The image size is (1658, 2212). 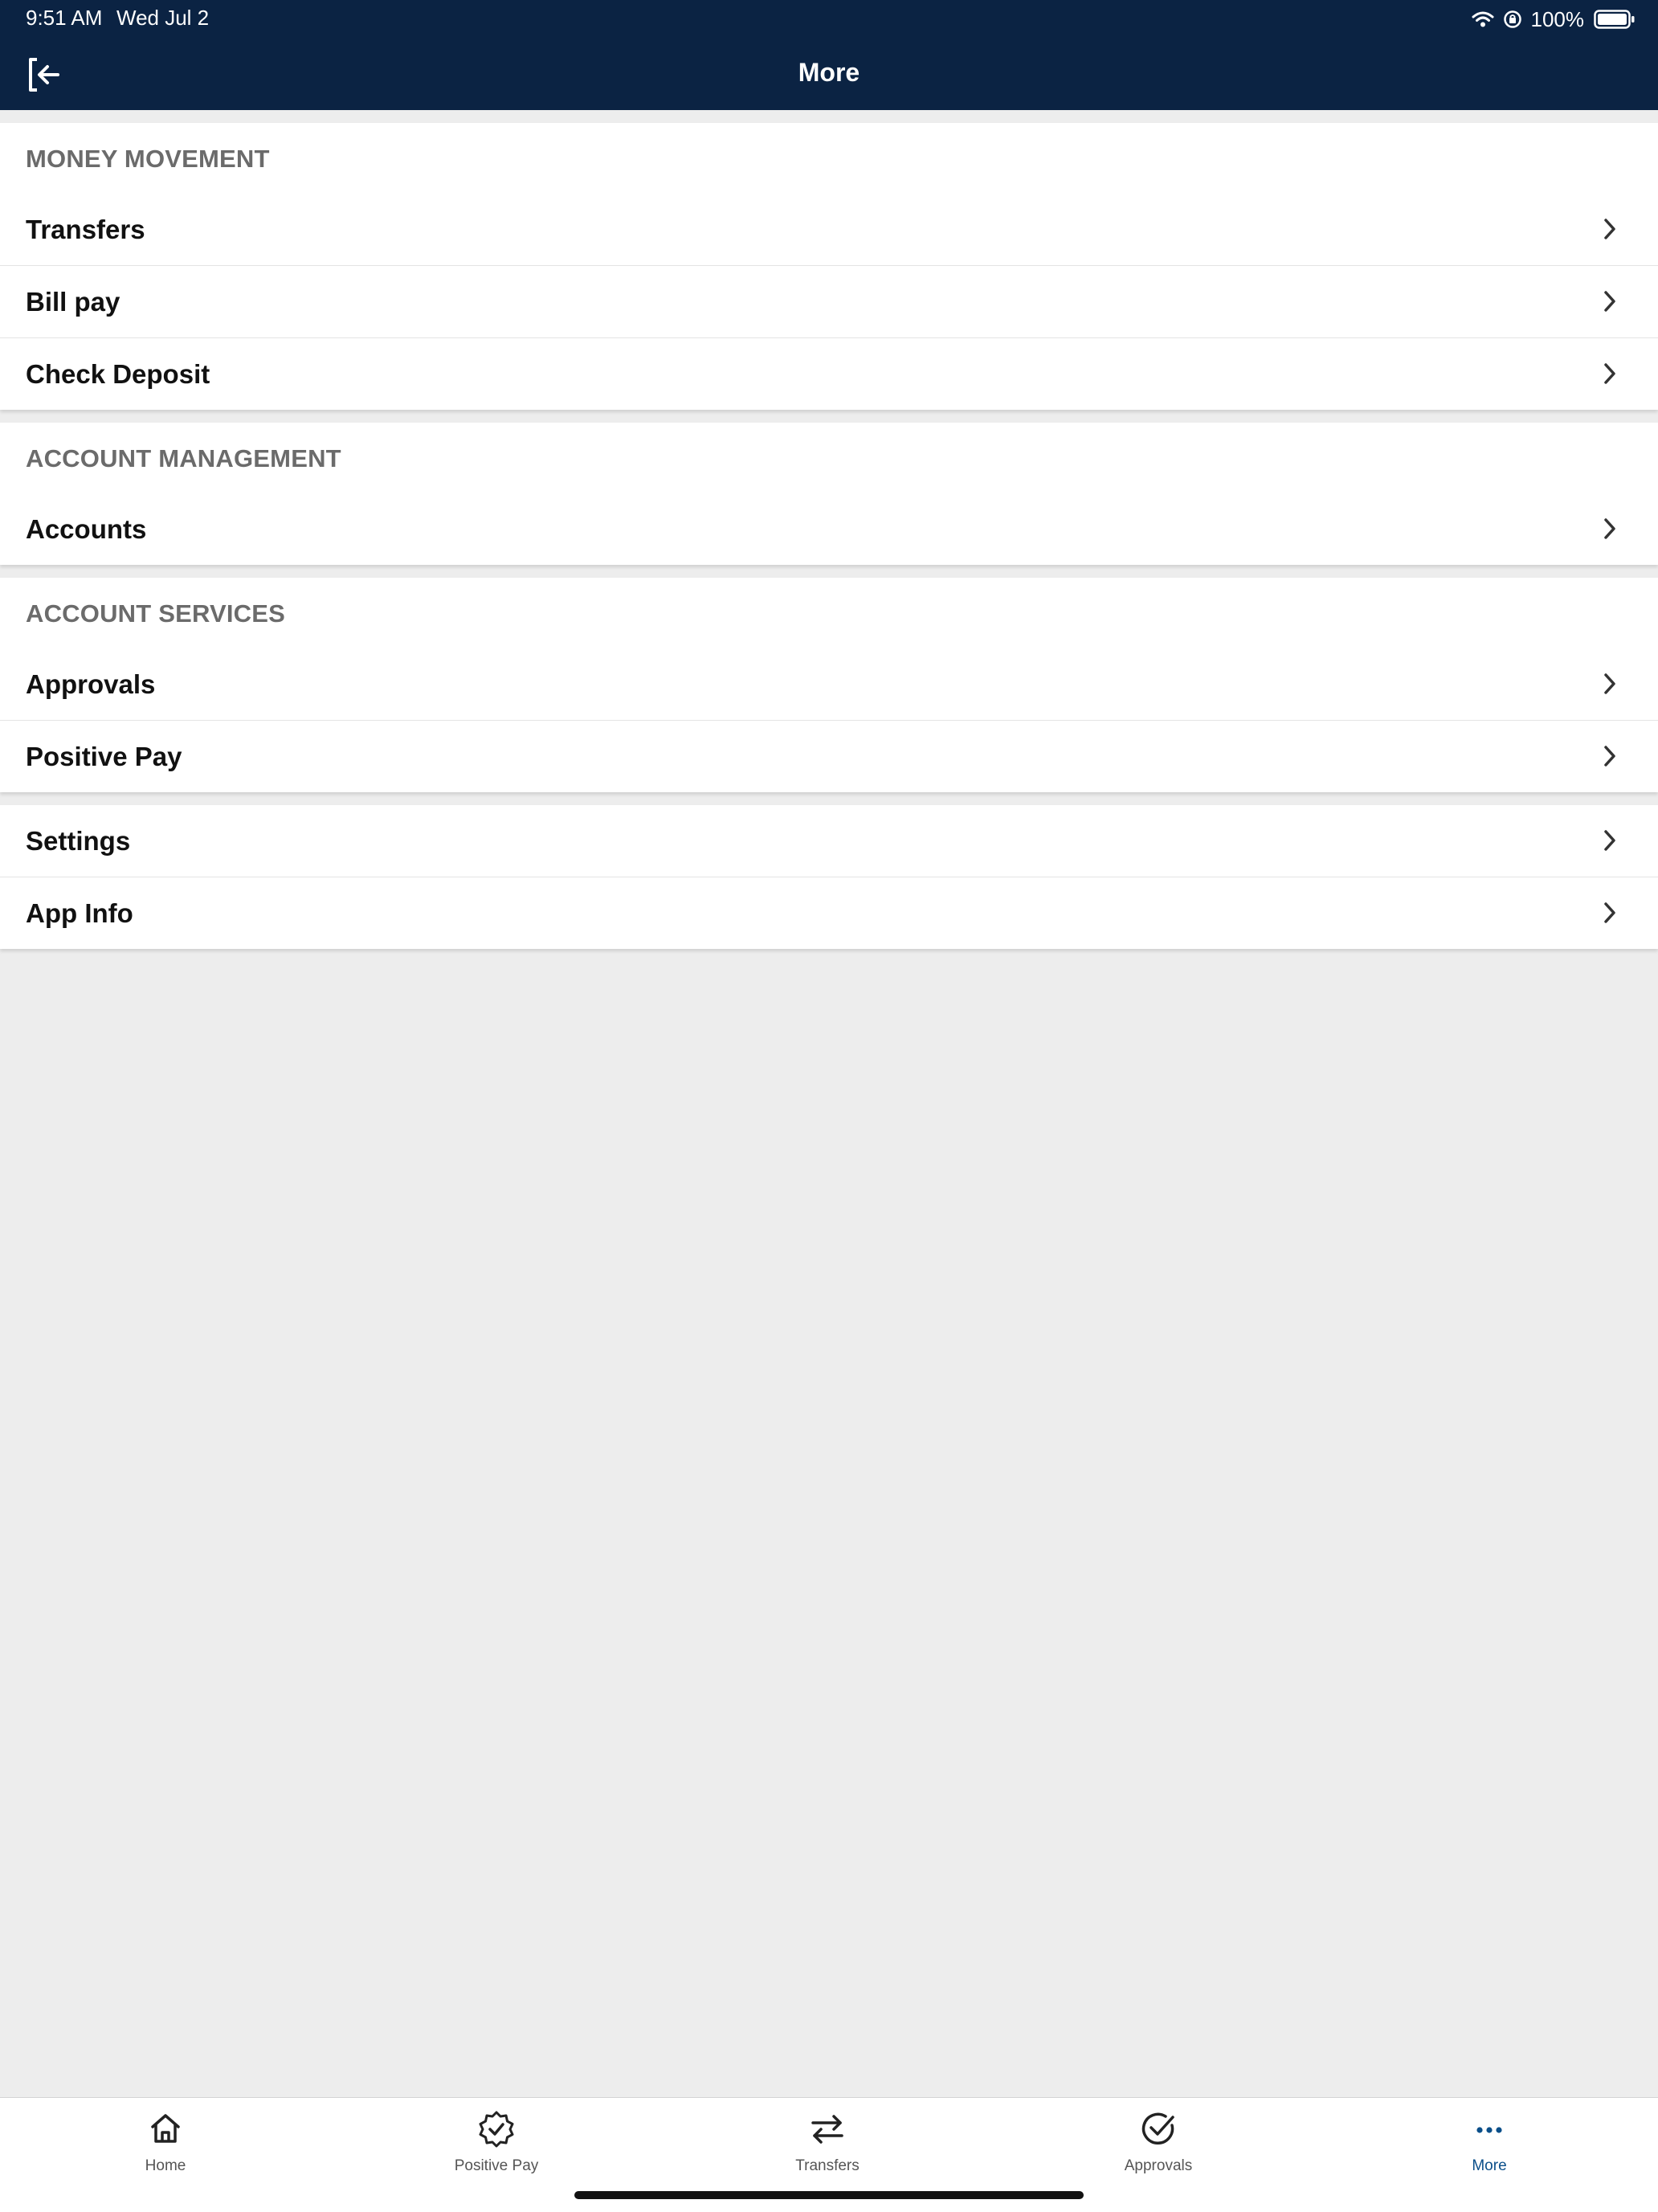 What do you see at coordinates (496, 2129) in the screenshot?
I see `badge-check-icon` at bounding box center [496, 2129].